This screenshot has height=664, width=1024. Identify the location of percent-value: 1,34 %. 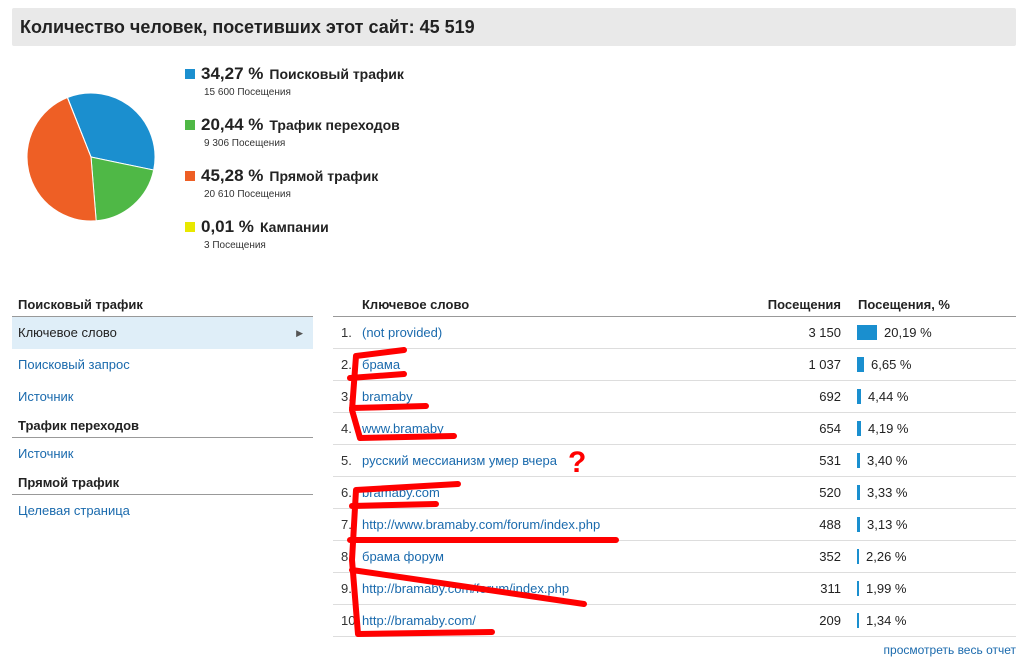
(886, 620).